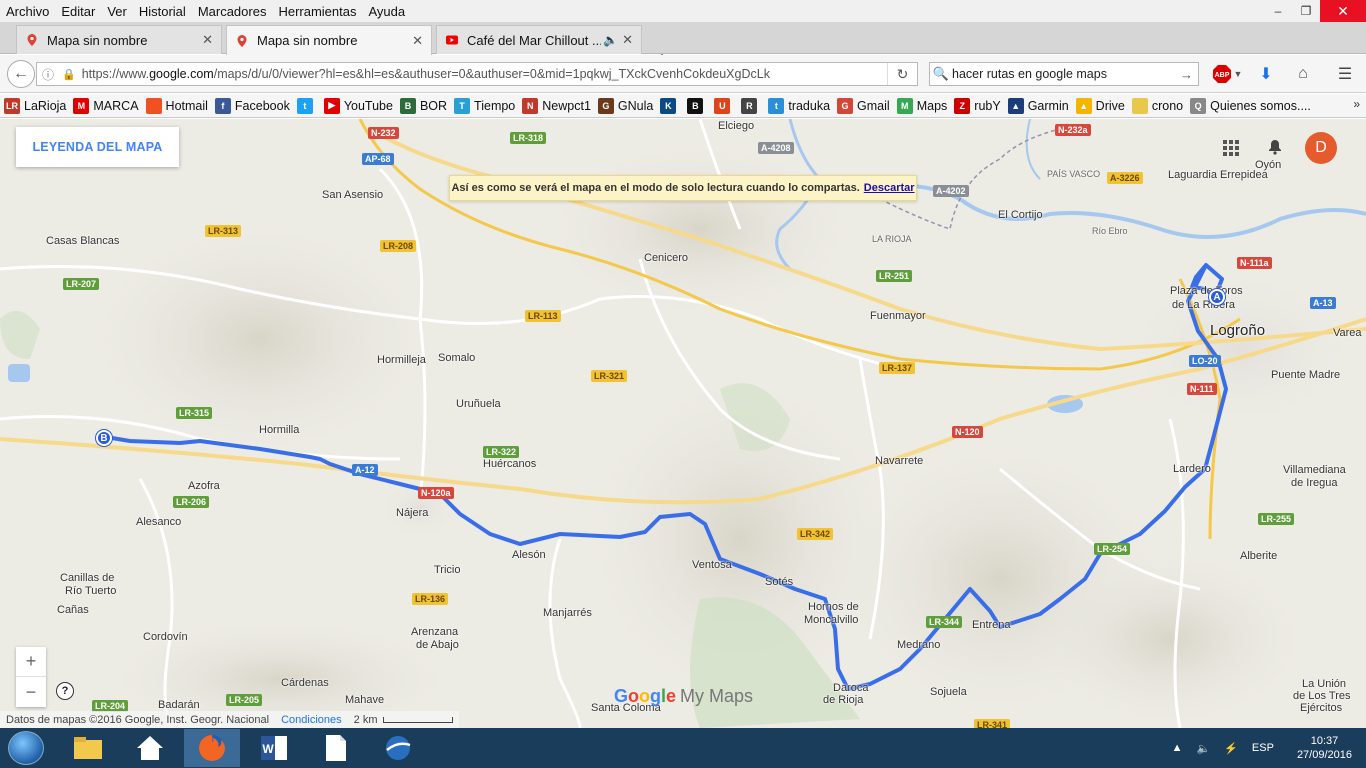 This screenshot has width=1366, height=768. I want to click on taskbar-firefox, so click(212, 748).